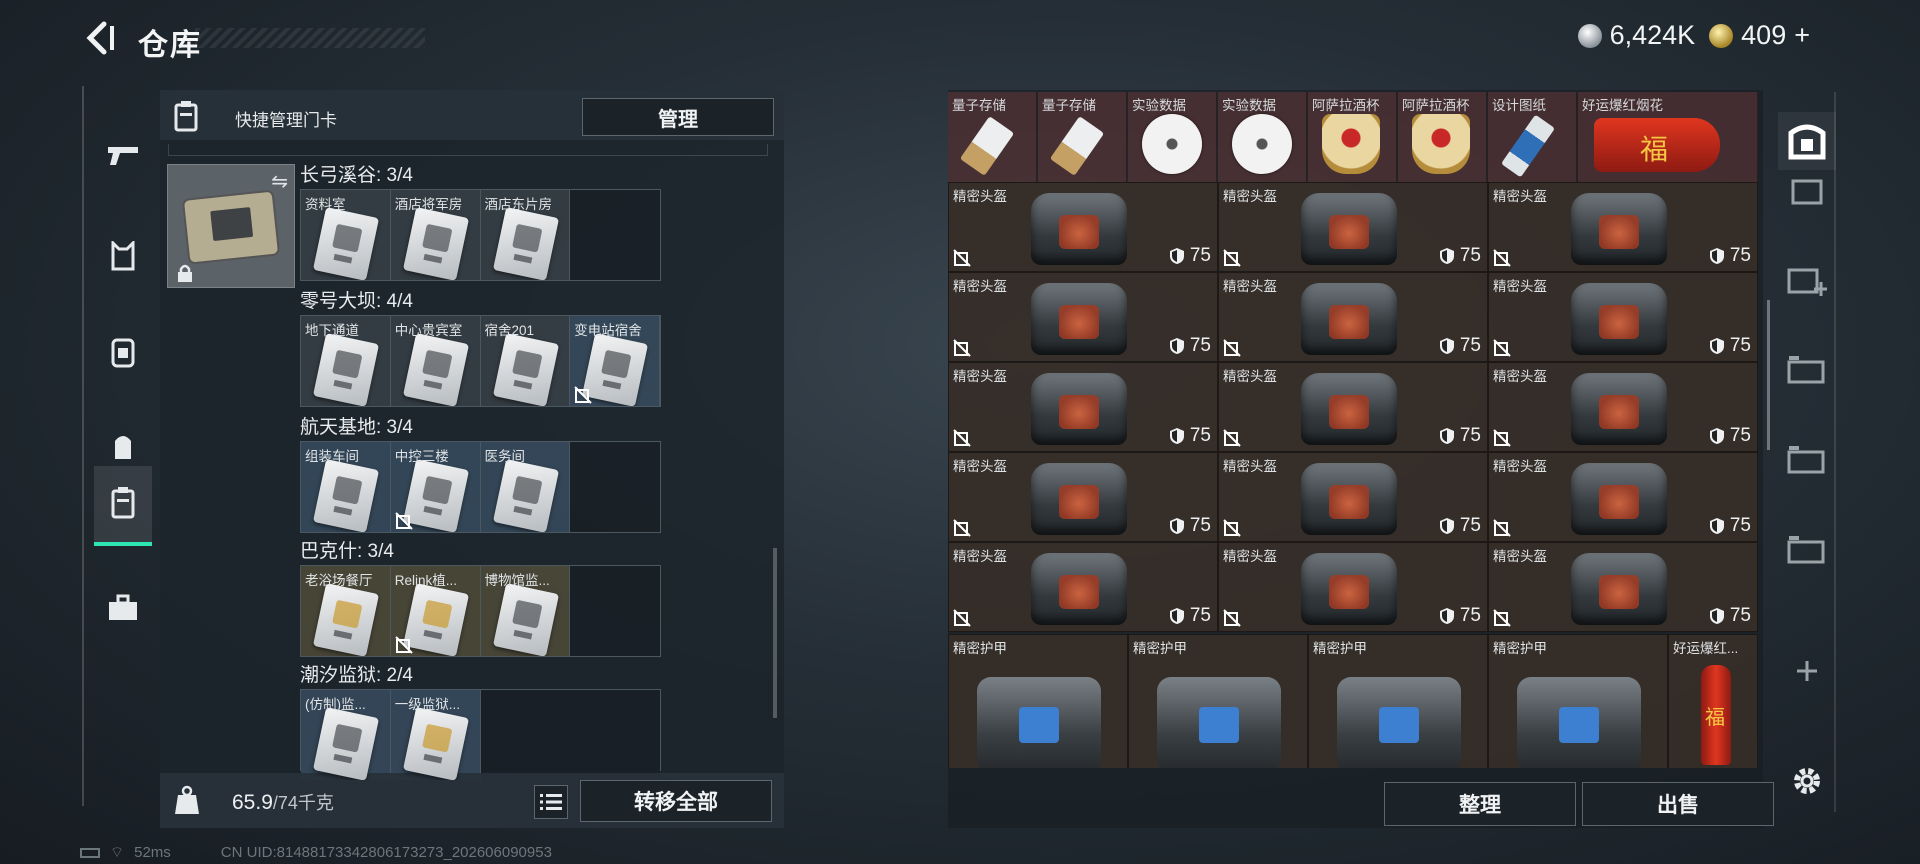 The height and width of the screenshot is (864, 1920). I want to click on panel-footer: 65.9/74千克 转移全部, so click(472, 800).